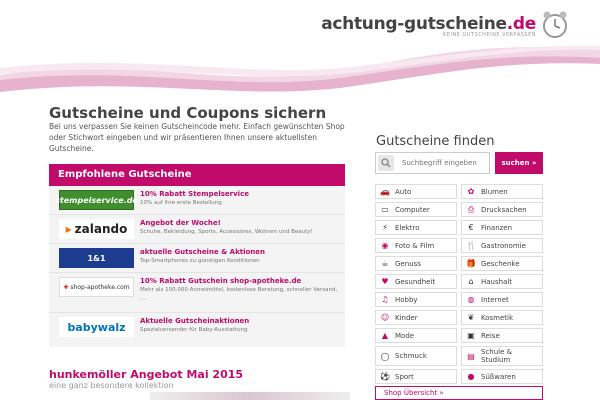  I want to click on category-reise: ▣ Reise, so click(502, 335).